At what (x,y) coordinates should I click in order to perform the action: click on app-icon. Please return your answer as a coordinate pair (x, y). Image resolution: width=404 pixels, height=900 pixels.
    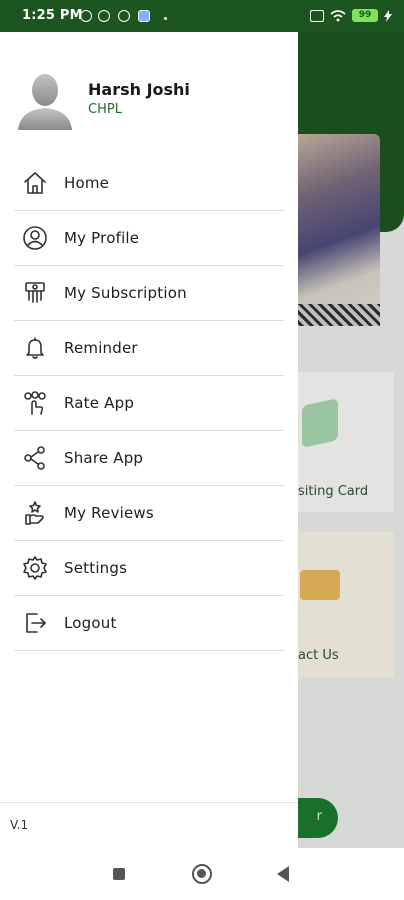
    Looking at the image, I should click on (144, 16).